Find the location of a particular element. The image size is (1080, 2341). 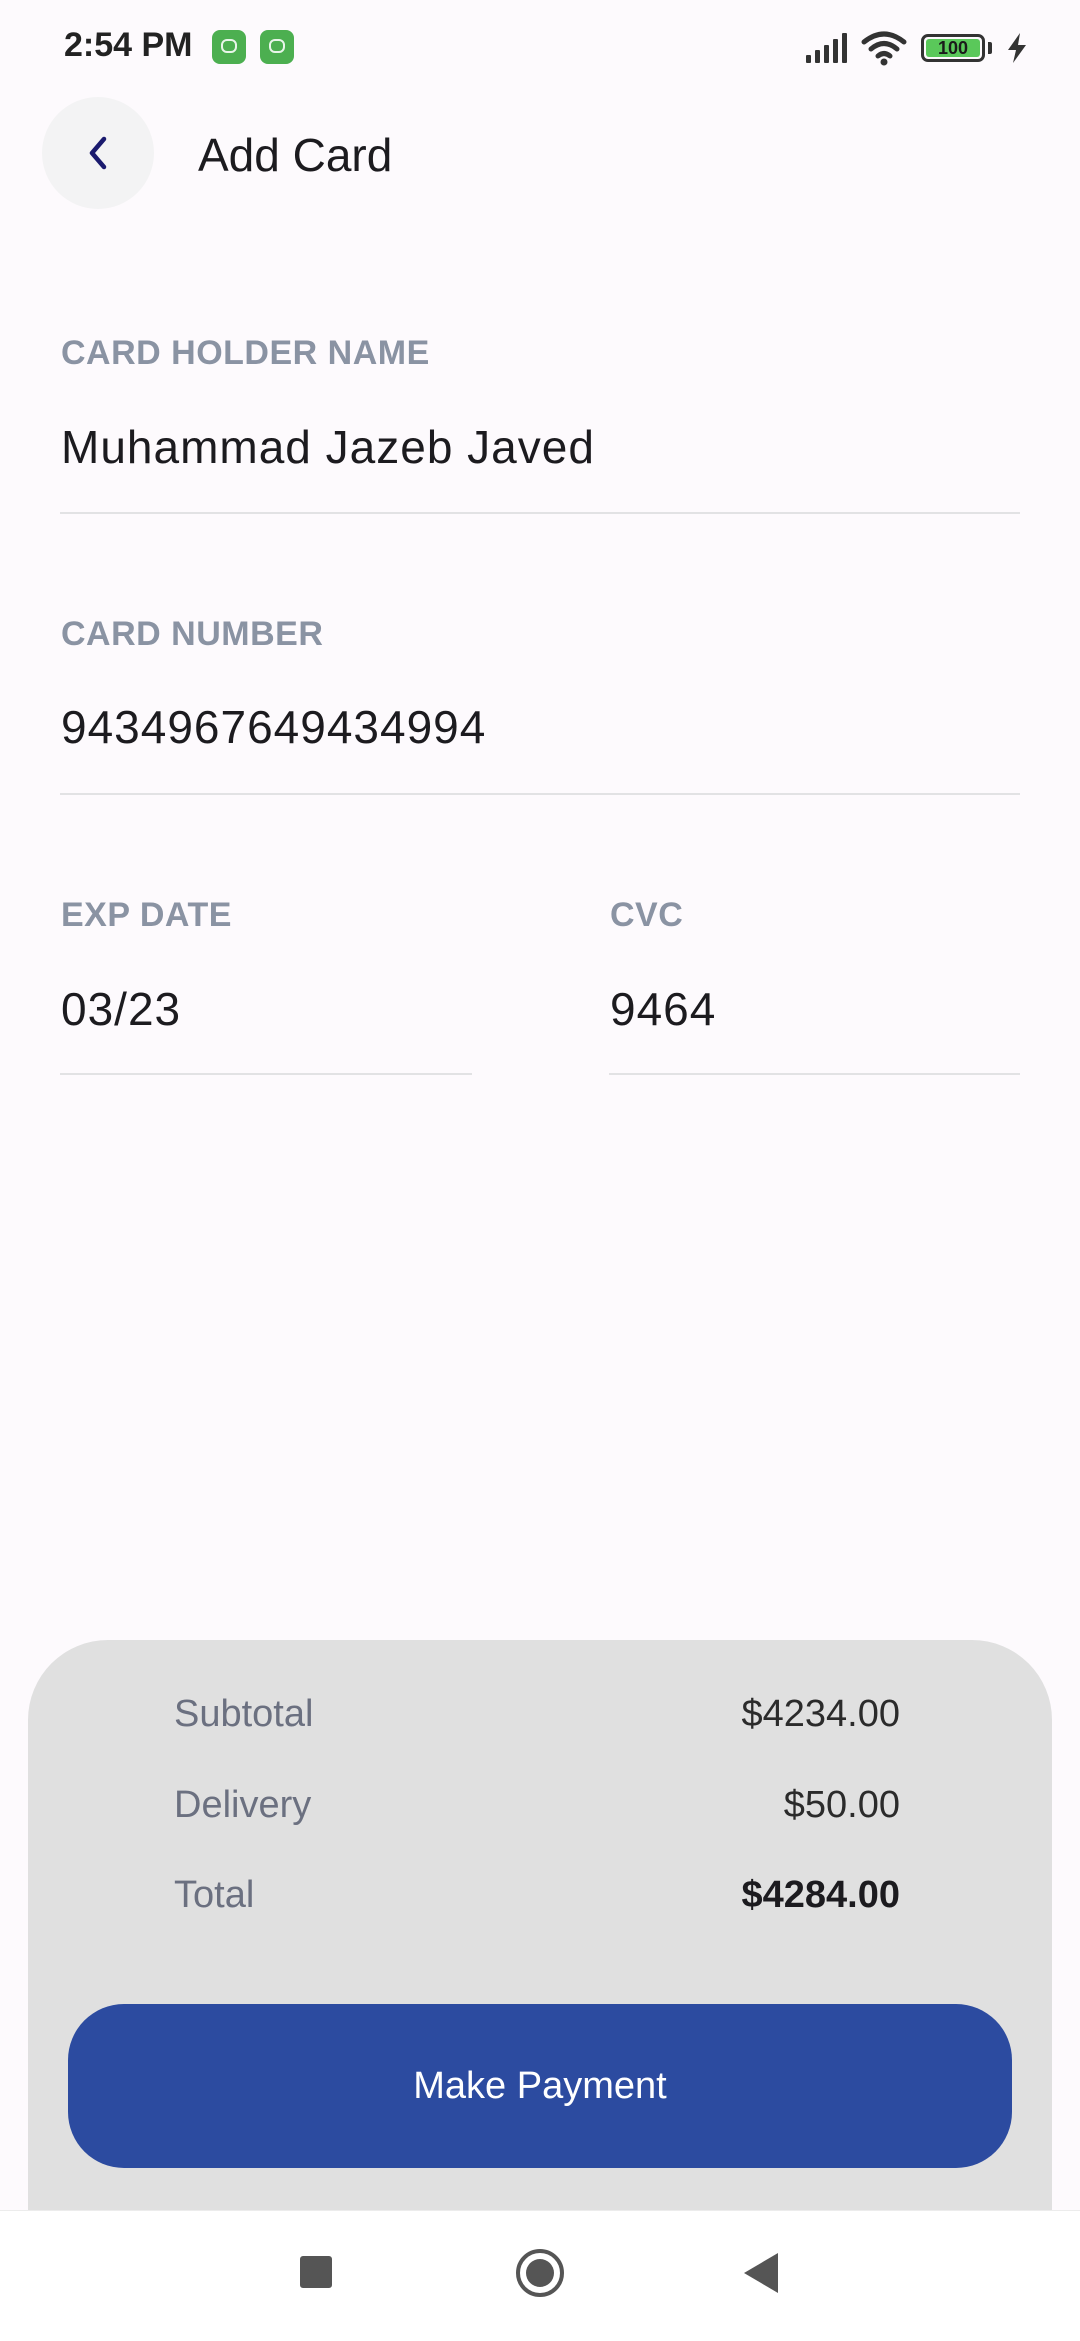

back-button is located at coordinates (98, 153).